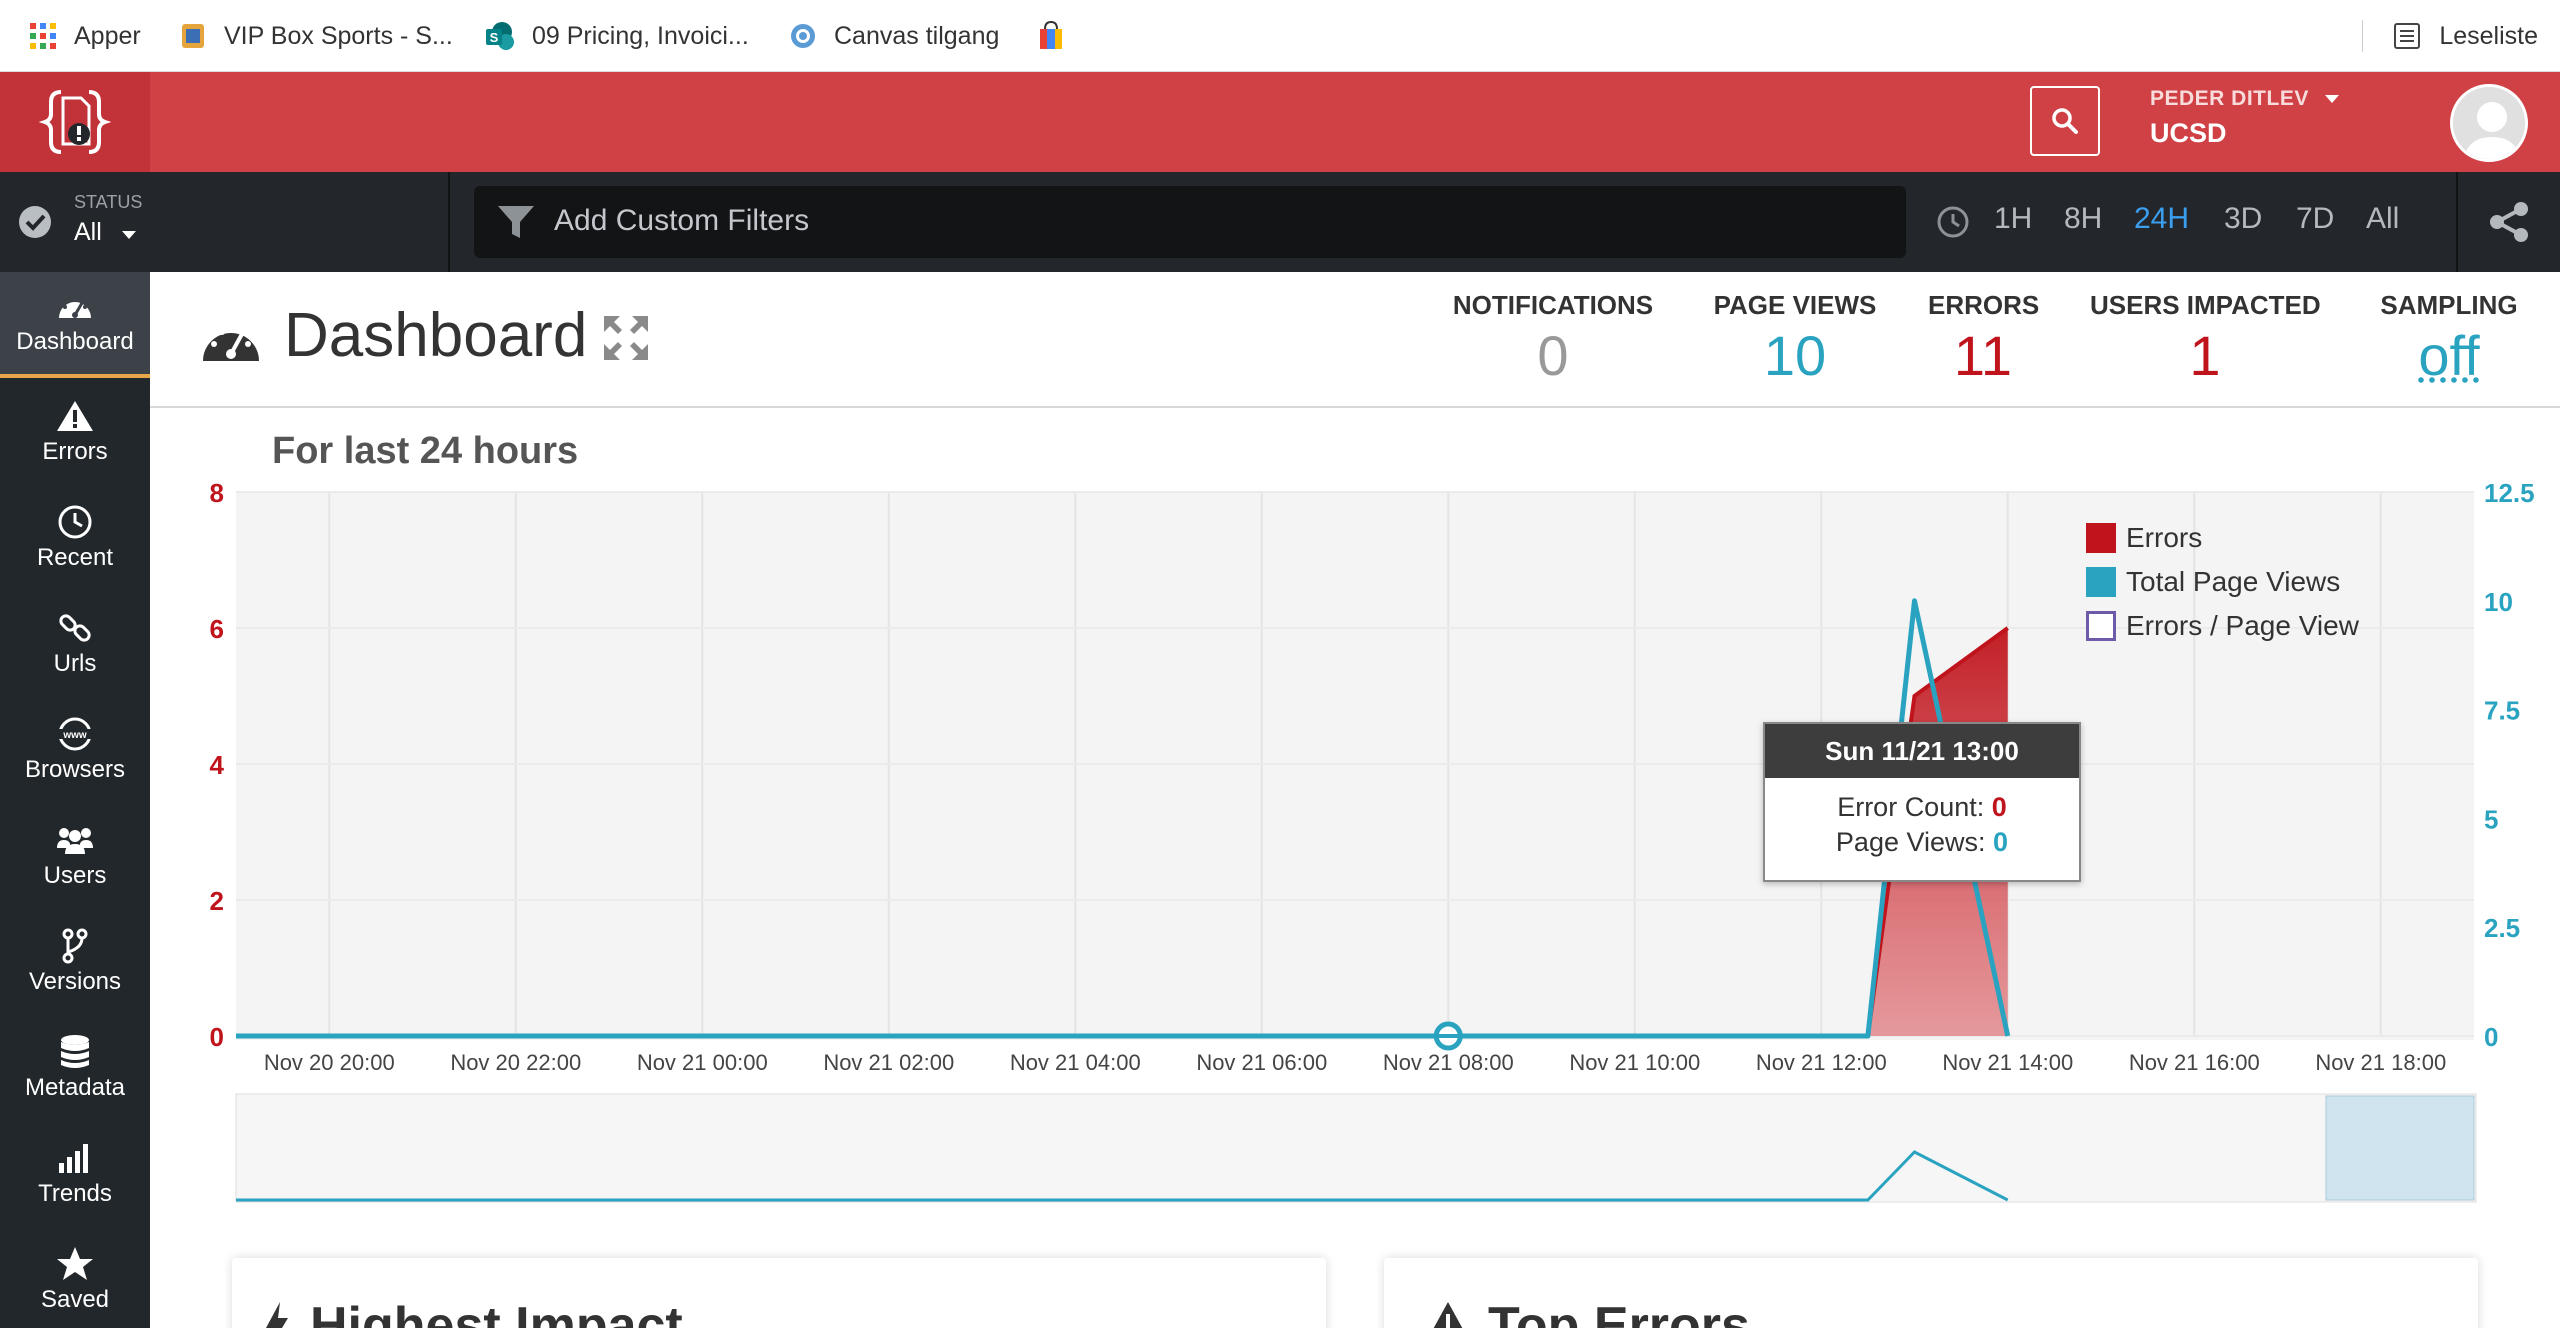 This screenshot has height=1328, width=2560. I want to click on legend-label: Errors / Page View, so click(2242, 625).